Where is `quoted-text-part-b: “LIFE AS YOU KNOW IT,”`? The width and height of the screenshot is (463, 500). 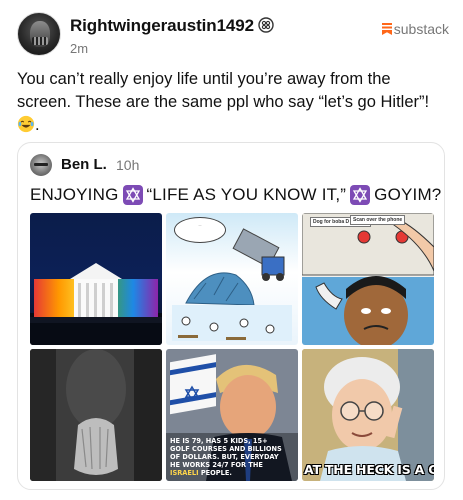 quoted-text-part-b: “LIFE AS YOU KNOW IT,” is located at coordinates (246, 194).